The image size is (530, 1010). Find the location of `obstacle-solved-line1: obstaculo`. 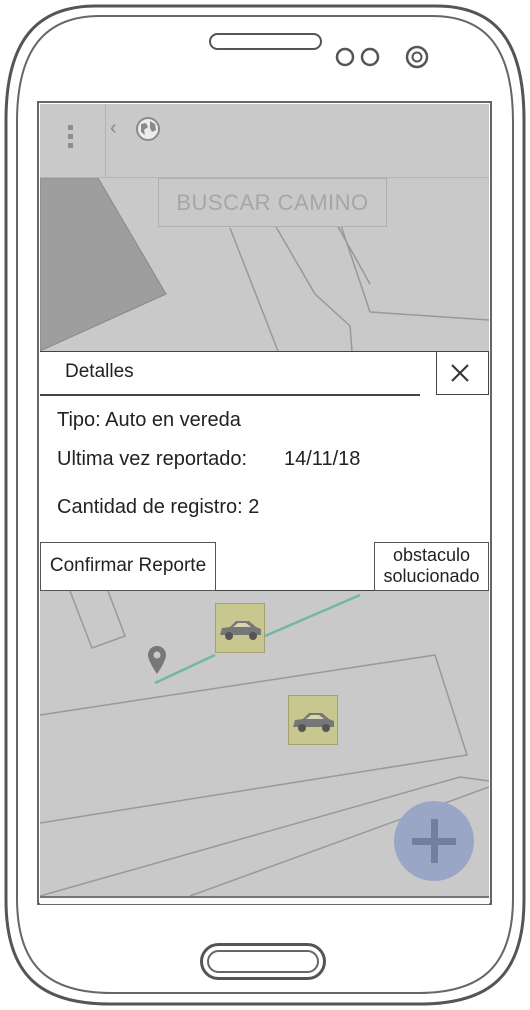

obstacle-solved-line1: obstaculo is located at coordinates (431, 555).